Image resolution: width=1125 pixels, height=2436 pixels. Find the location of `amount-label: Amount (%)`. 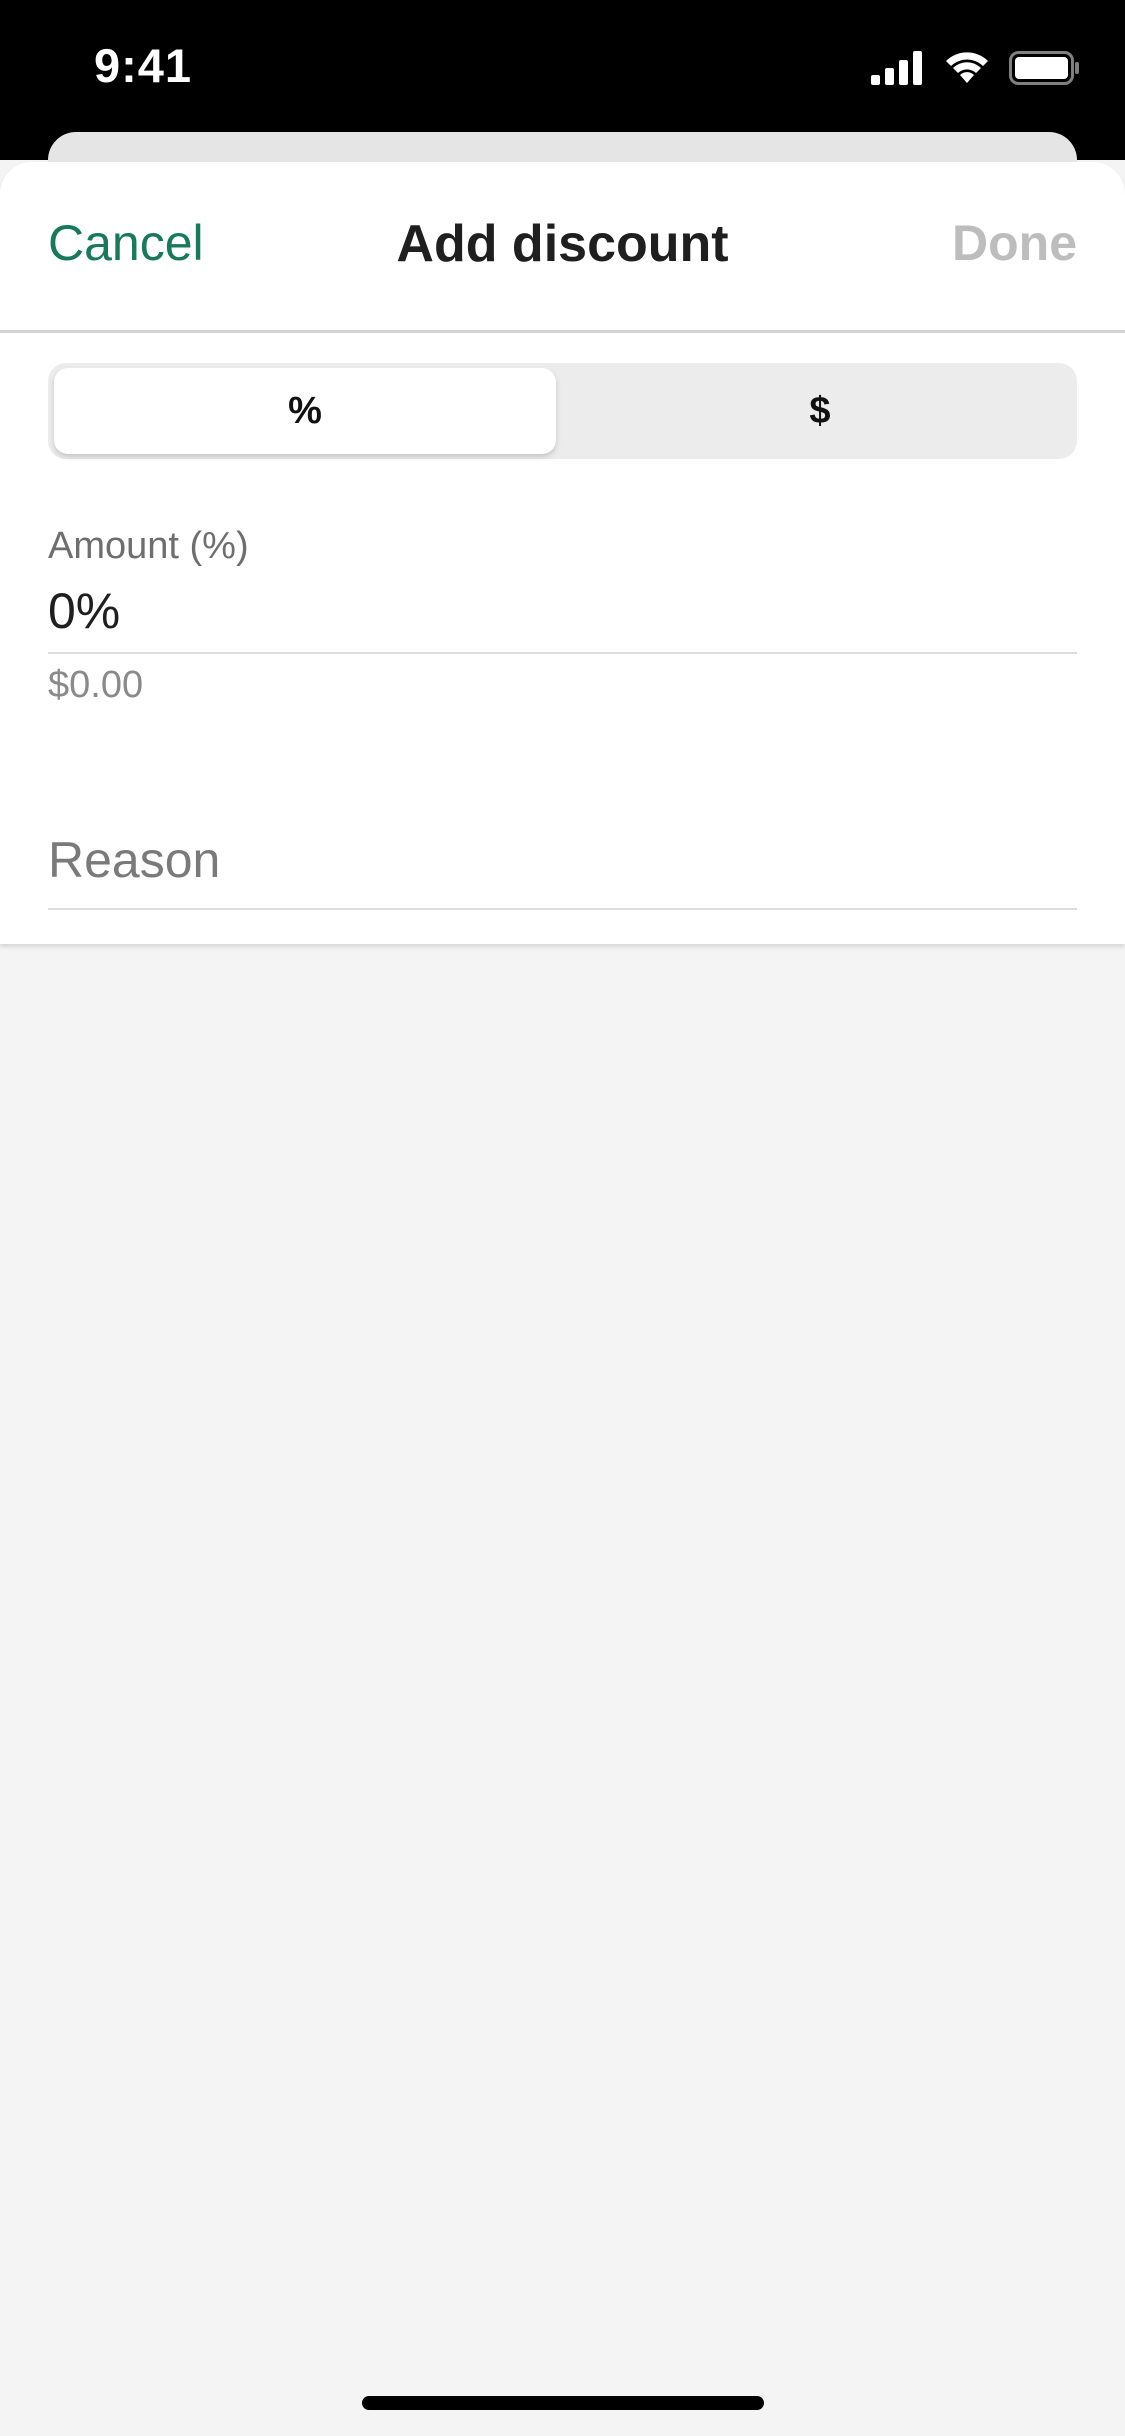

amount-label: Amount (%) is located at coordinates (148, 546).